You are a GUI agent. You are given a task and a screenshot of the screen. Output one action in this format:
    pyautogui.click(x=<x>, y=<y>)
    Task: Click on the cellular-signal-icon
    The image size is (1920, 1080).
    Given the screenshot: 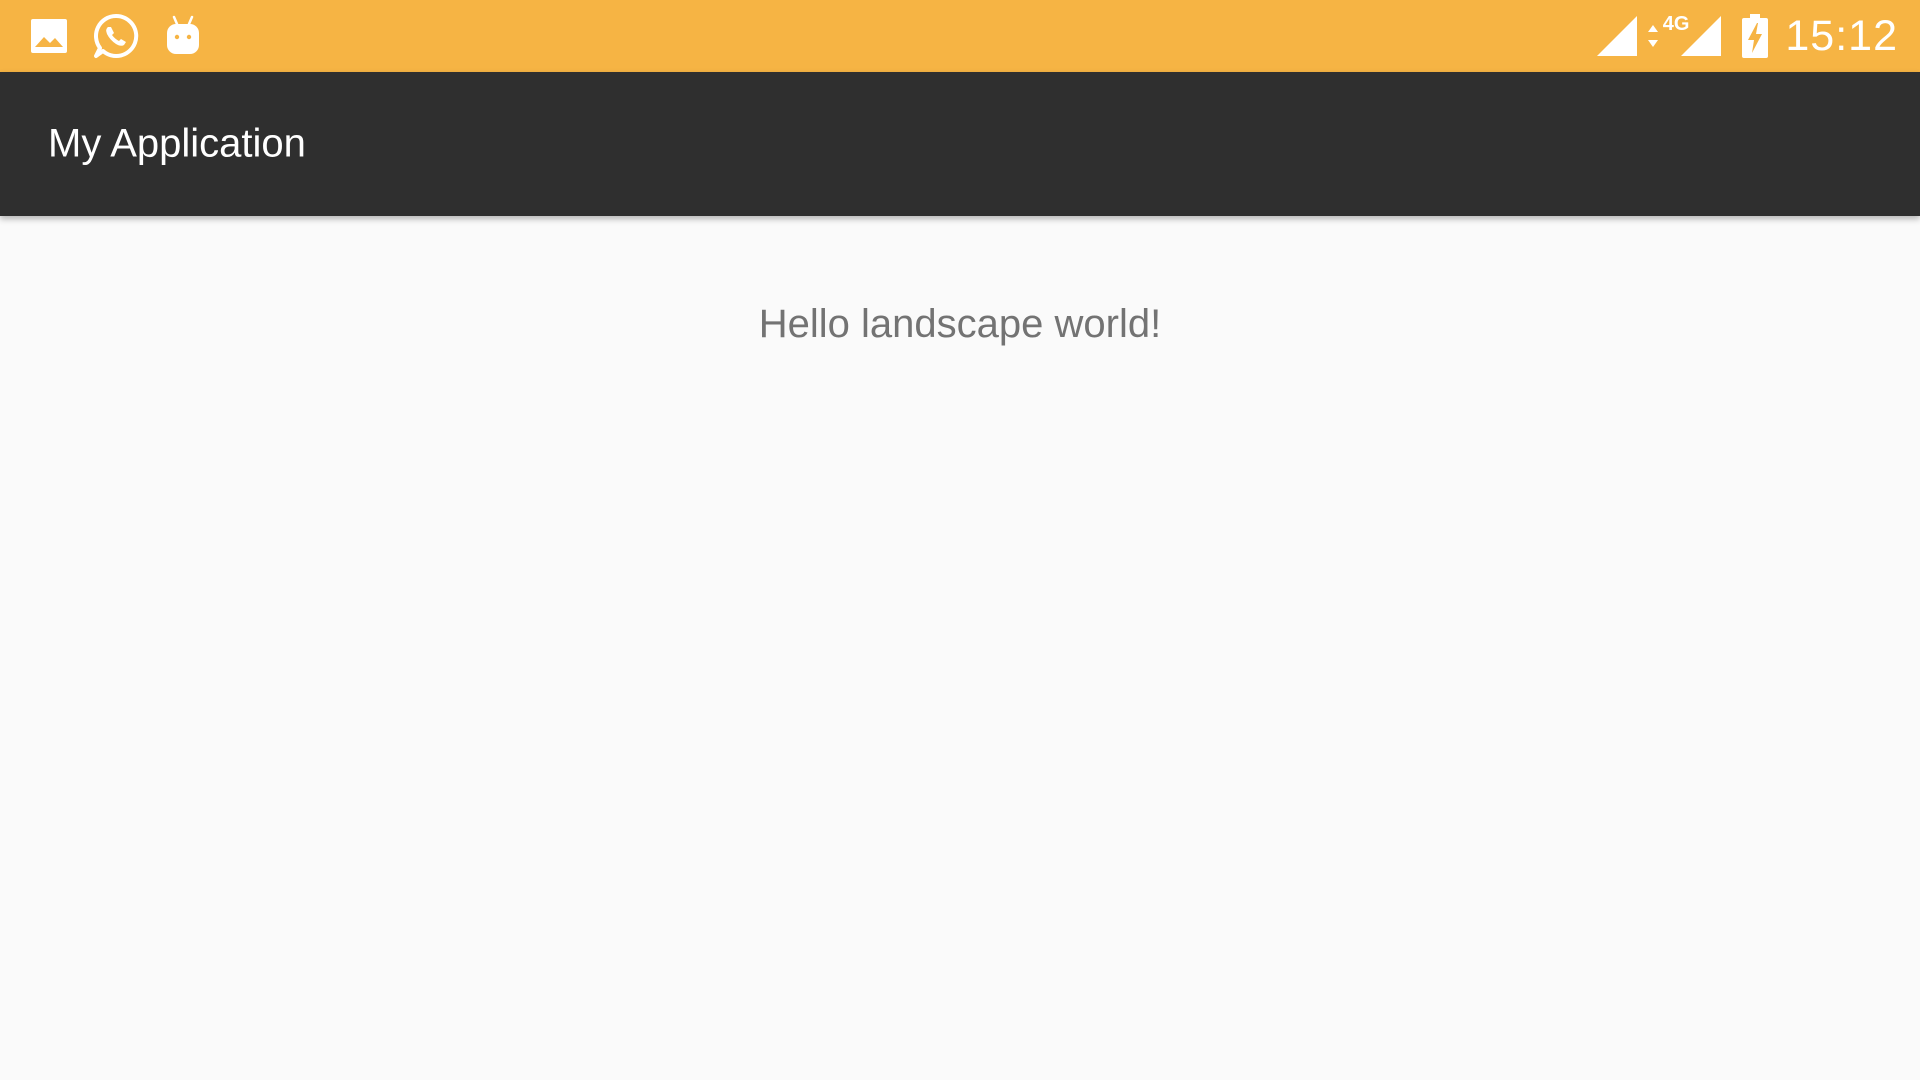 What is the action you would take?
    pyautogui.click(x=1617, y=36)
    